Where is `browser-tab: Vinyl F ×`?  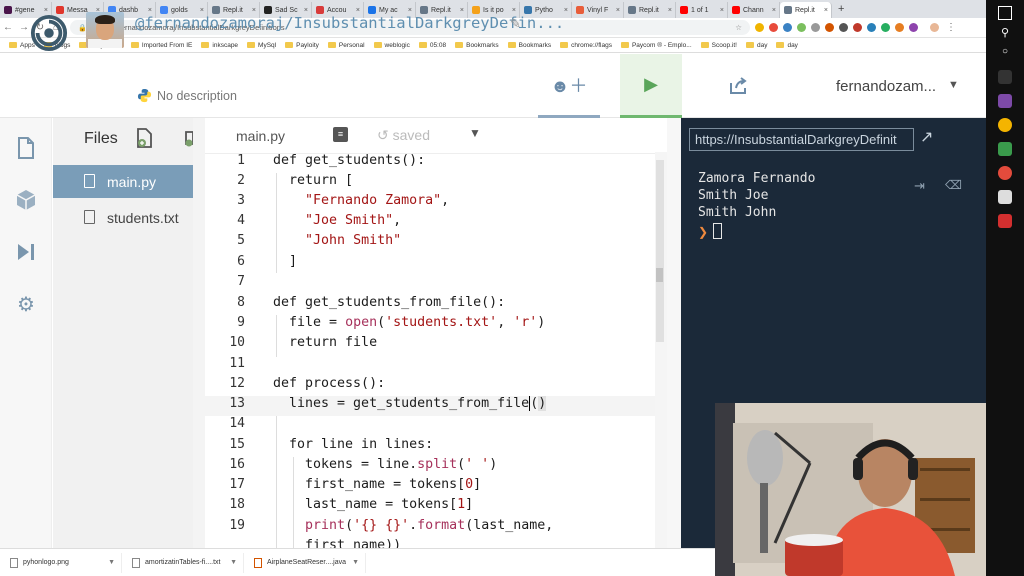
browser-tab: Vinyl F × is located at coordinates (598, 10).